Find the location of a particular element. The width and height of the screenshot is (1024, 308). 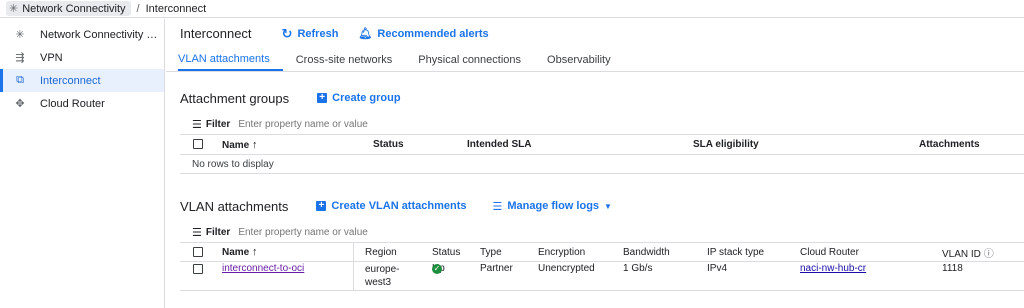

type-value: Partner is located at coordinates (496, 268).